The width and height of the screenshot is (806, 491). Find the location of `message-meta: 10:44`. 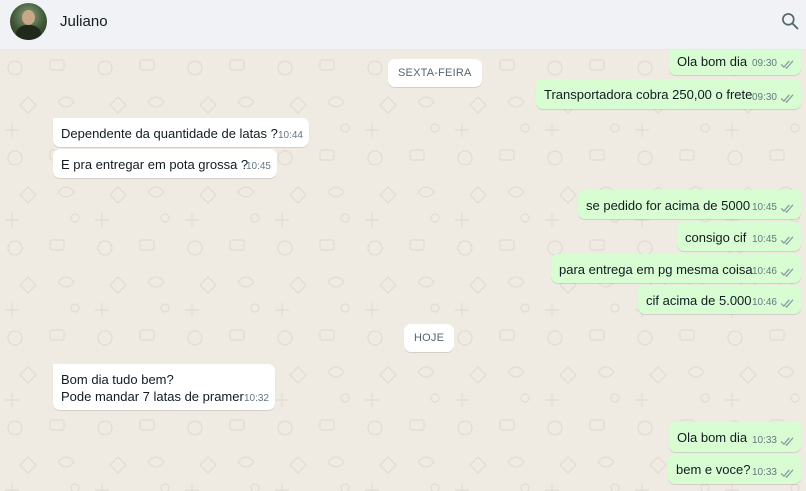

message-meta: 10:44 is located at coordinates (290, 135).